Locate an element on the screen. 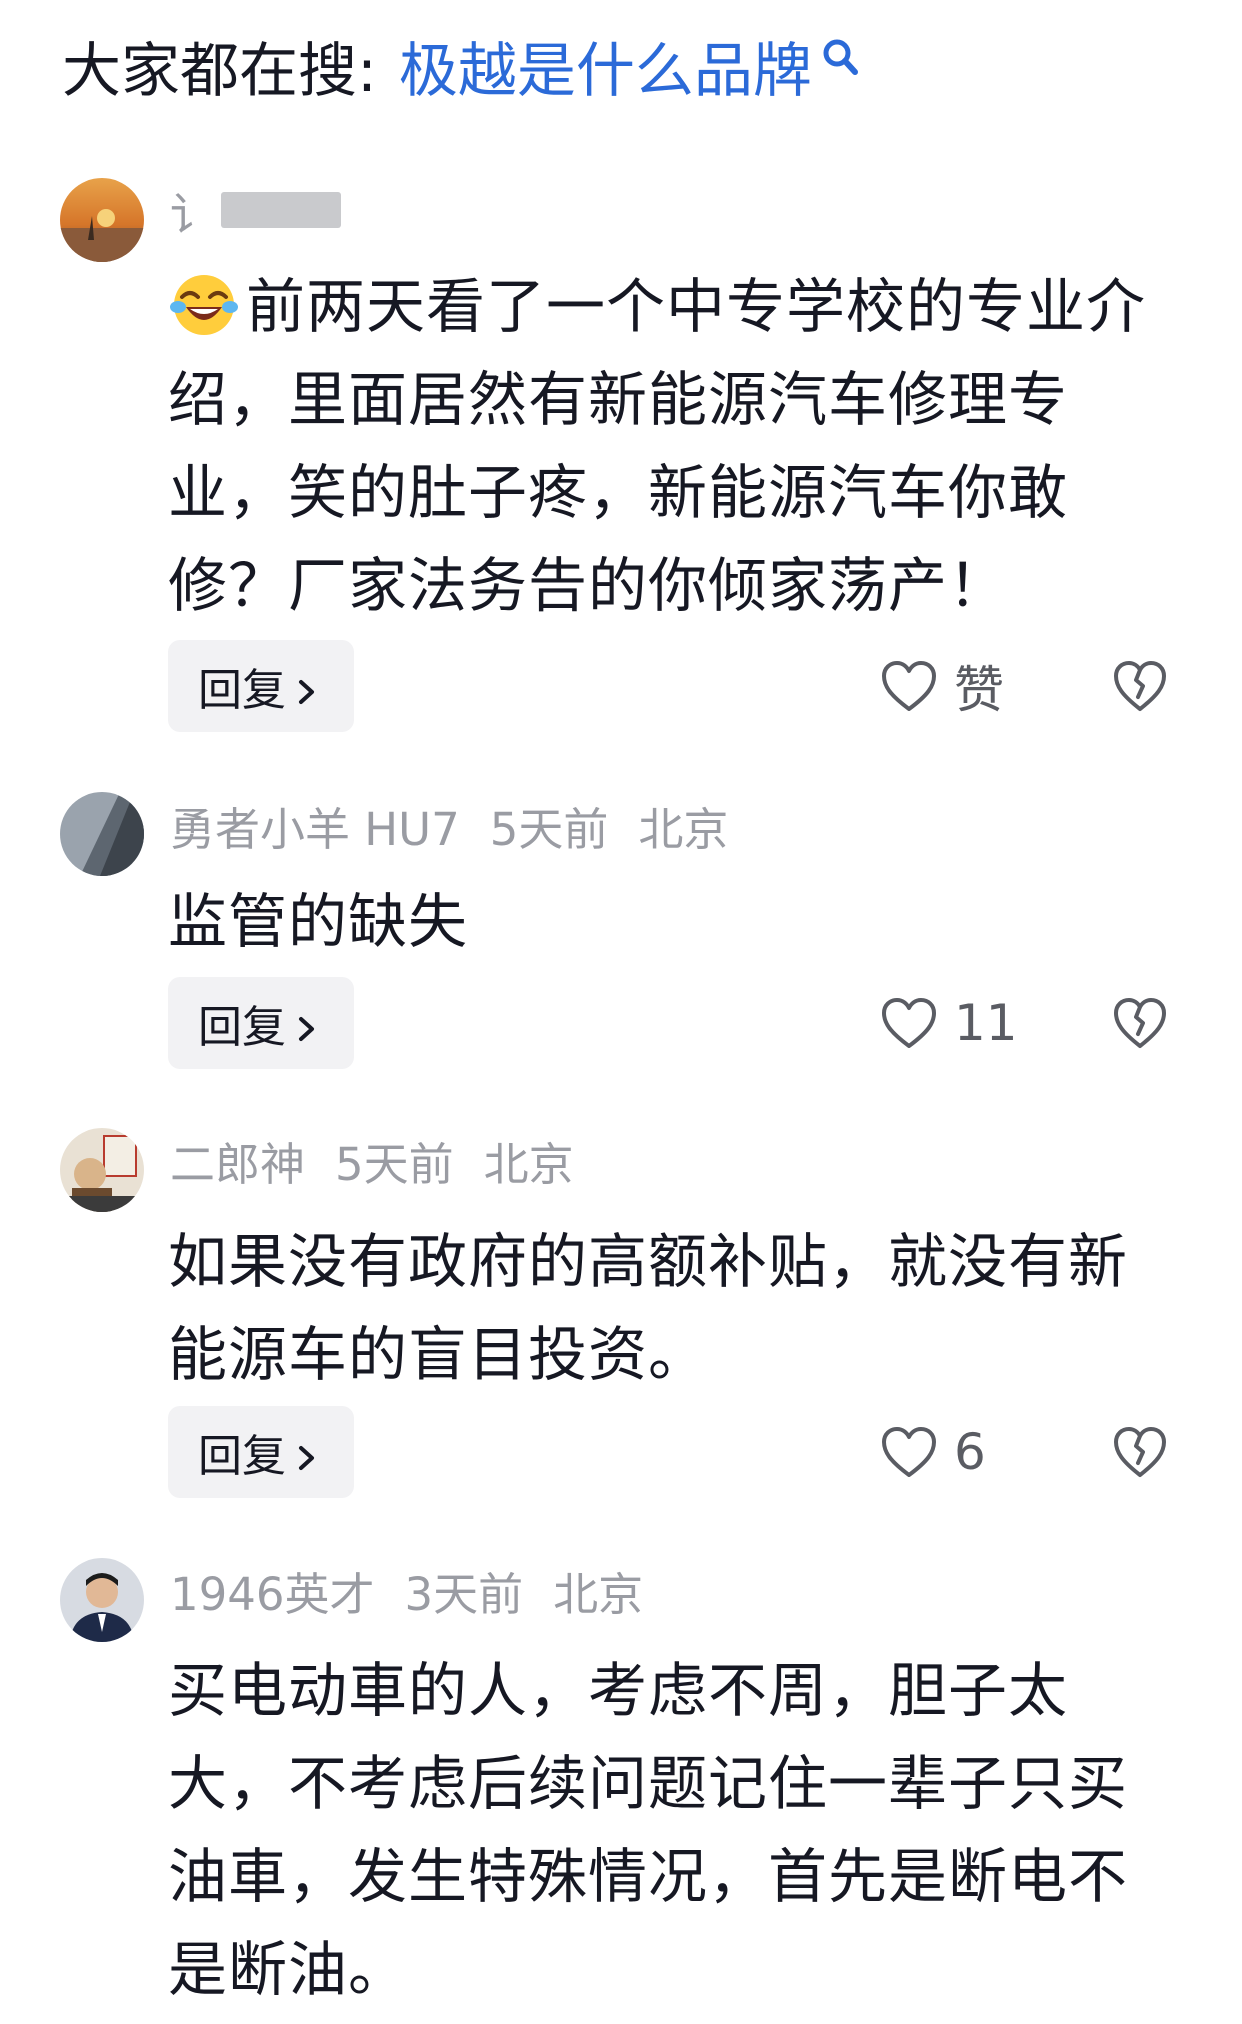 Image resolution: width=1242 pixels, height=2024 pixels. search-suggestion: 大家都在搜: 极越是什么品牌 is located at coordinates (461, 70).